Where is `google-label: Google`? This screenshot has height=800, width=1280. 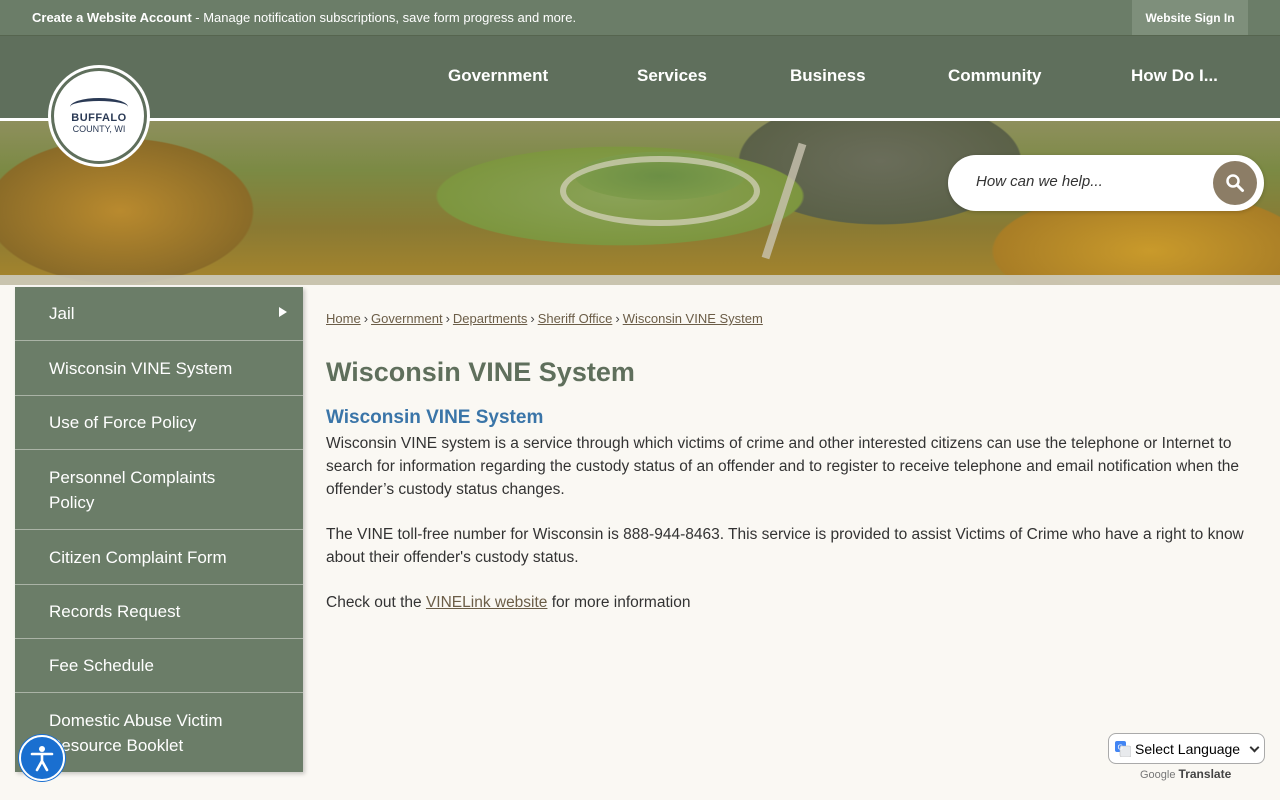 google-label: Google is located at coordinates (1158, 775).